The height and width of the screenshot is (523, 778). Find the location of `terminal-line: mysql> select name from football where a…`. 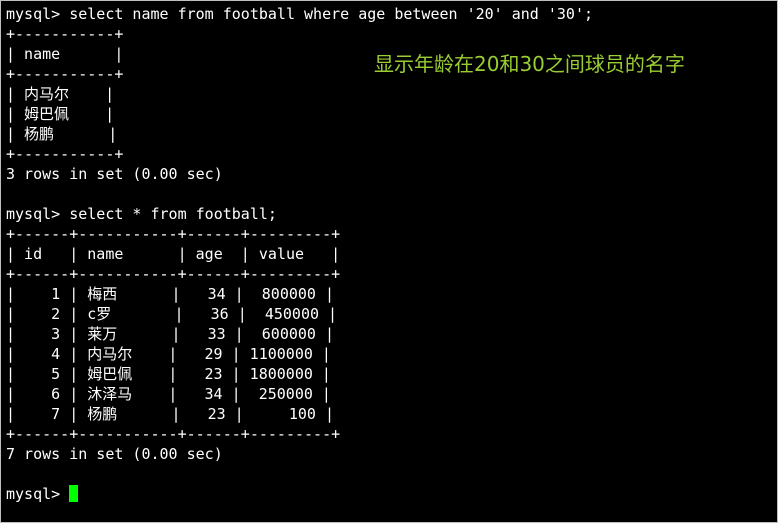

terminal-line: mysql> select name from football where a… is located at coordinates (299, 14).